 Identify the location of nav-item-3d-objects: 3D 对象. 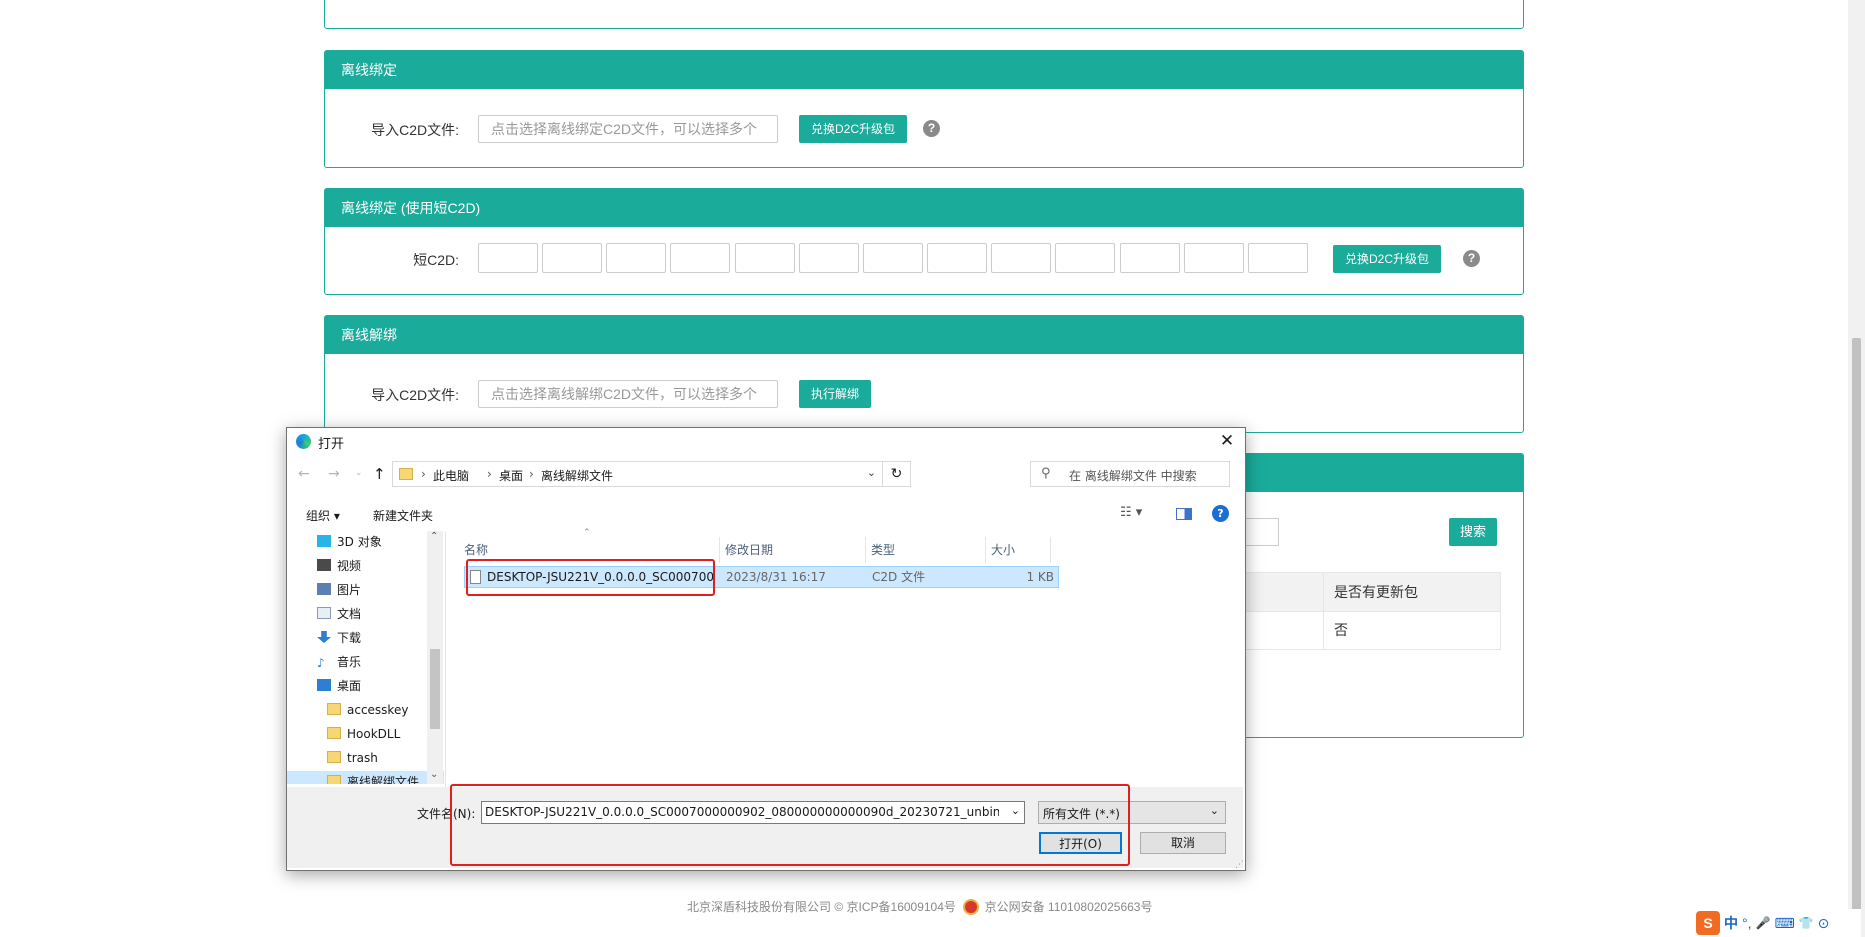
(349, 542).